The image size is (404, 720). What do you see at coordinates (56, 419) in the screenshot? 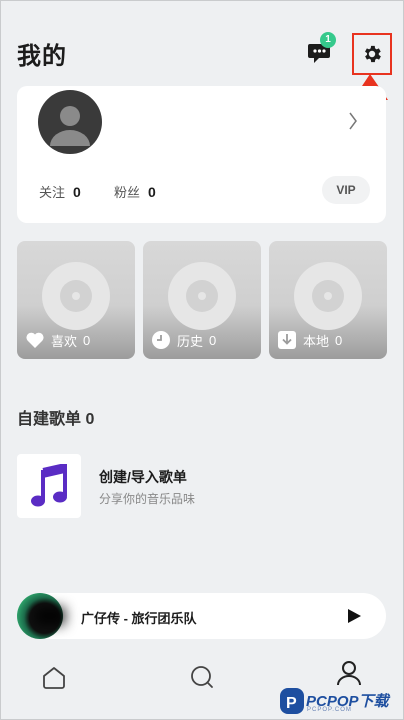
I see `section-title: 自建歌单 0` at bounding box center [56, 419].